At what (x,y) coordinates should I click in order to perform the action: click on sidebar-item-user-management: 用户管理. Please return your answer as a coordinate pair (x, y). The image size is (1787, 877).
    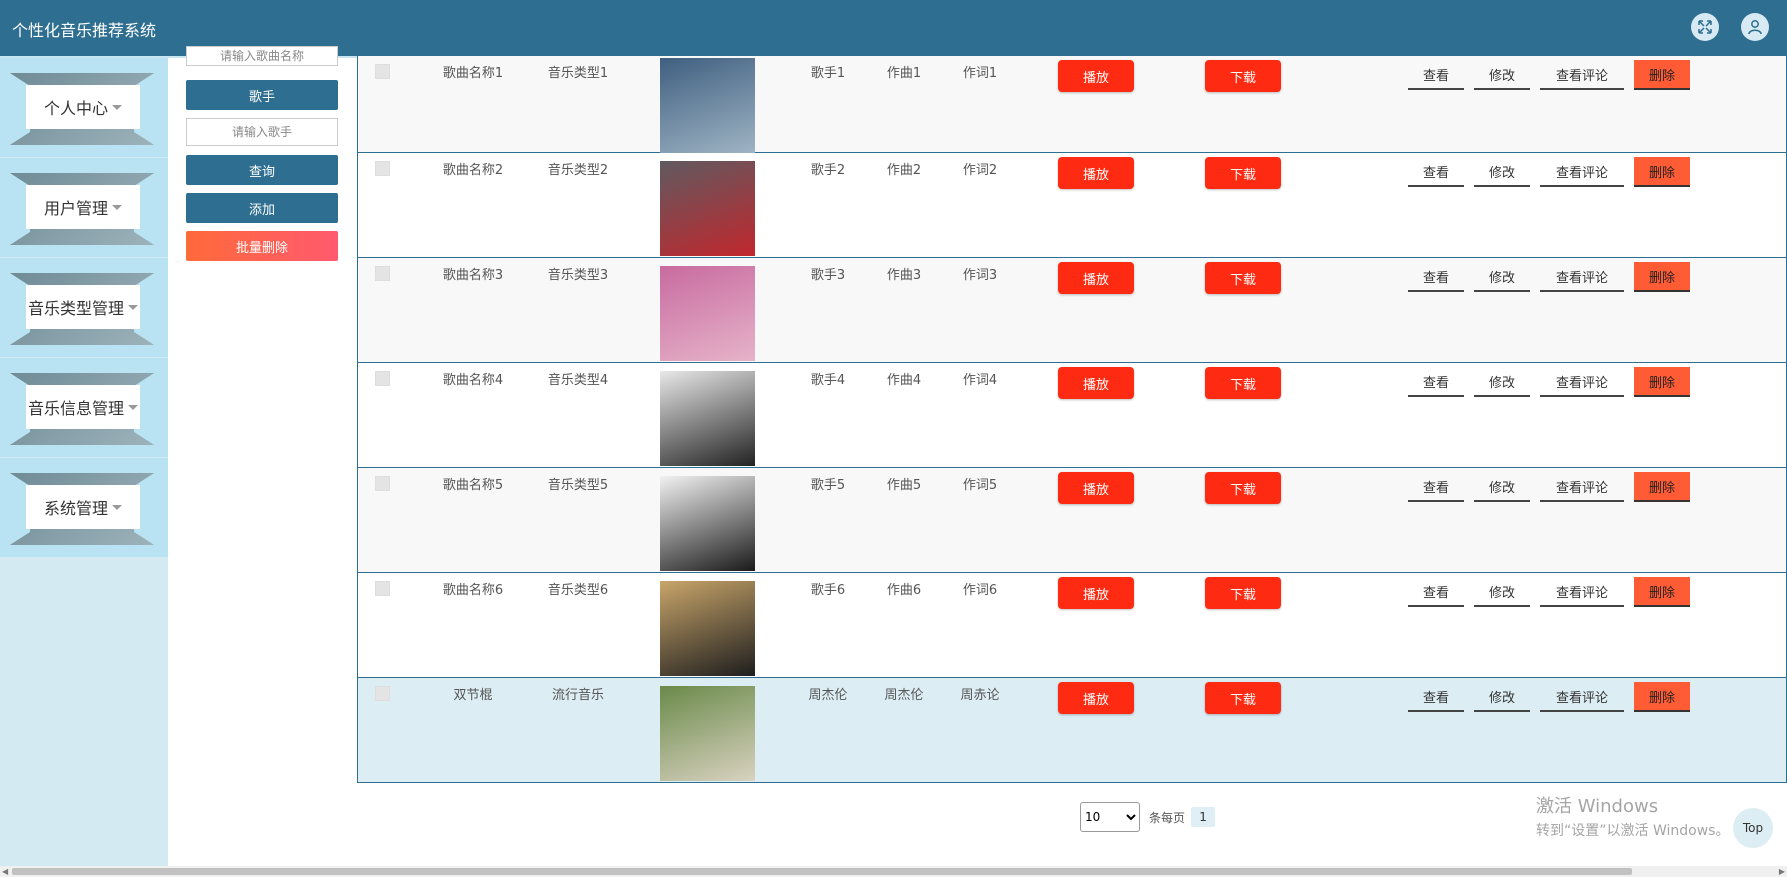
    Looking at the image, I should click on (84, 207).